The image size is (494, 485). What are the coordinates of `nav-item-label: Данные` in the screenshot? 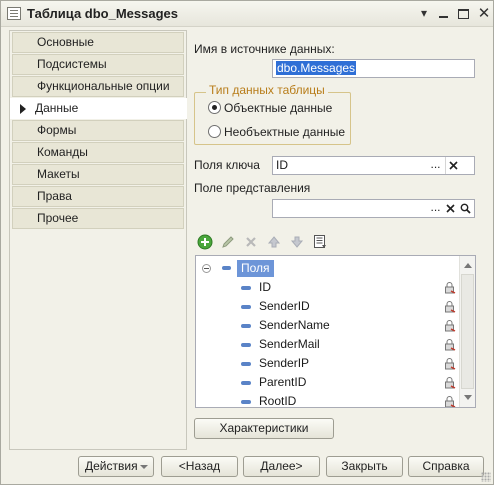 It's located at (57, 108).